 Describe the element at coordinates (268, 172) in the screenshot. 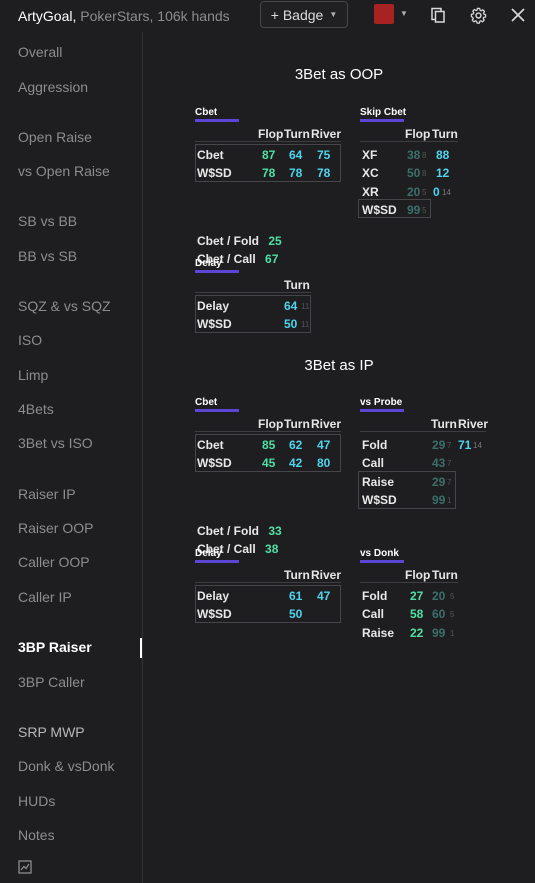

I see `table-row: W$SD 78 78 78` at that location.